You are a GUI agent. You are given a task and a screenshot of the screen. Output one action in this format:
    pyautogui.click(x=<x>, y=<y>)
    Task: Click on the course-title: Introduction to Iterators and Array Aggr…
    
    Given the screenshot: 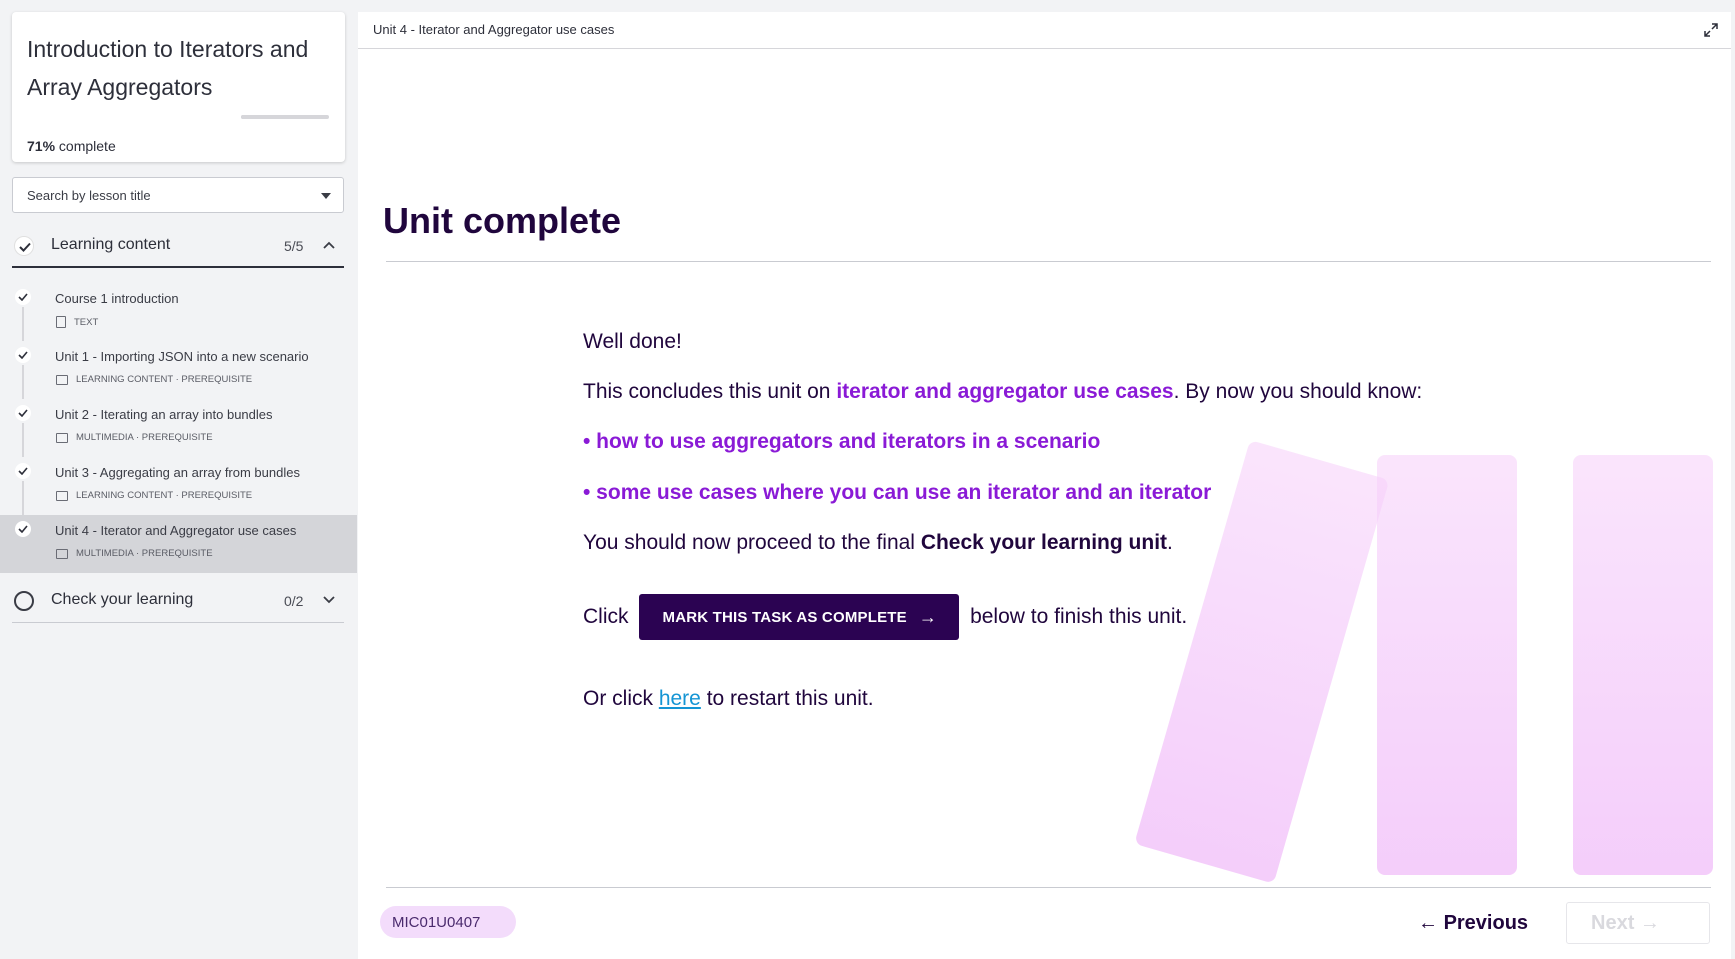 What is the action you would take?
    pyautogui.click(x=168, y=68)
    